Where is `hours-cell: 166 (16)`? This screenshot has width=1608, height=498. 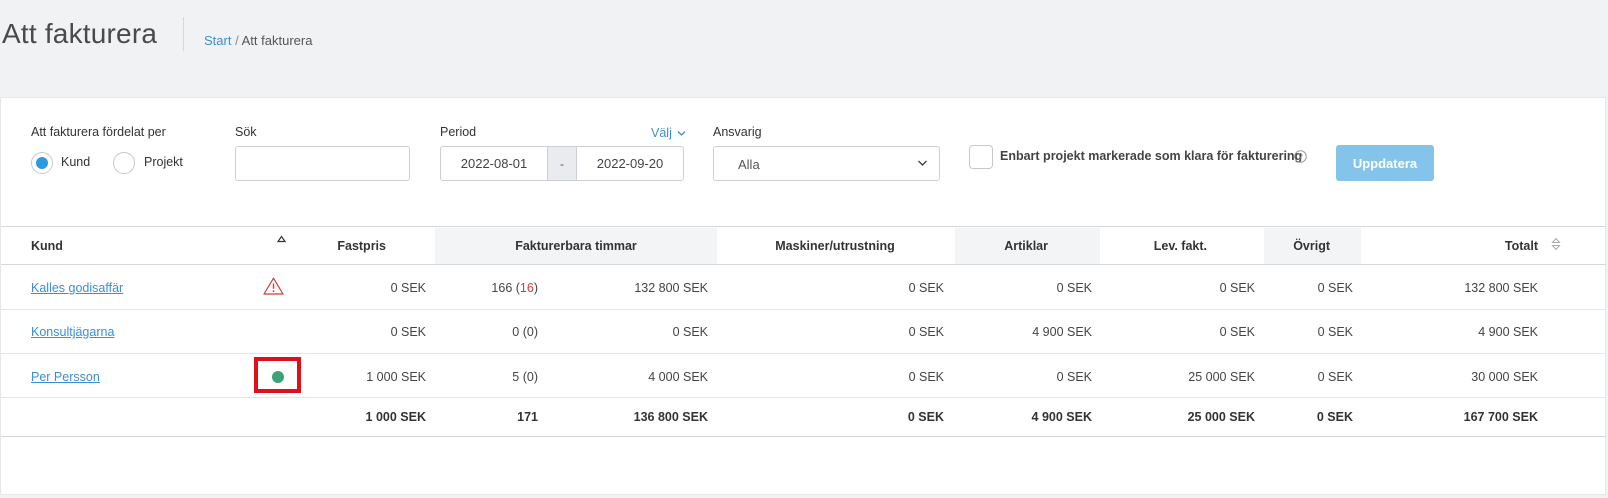
hours-cell: 166 (16) is located at coordinates (514, 288).